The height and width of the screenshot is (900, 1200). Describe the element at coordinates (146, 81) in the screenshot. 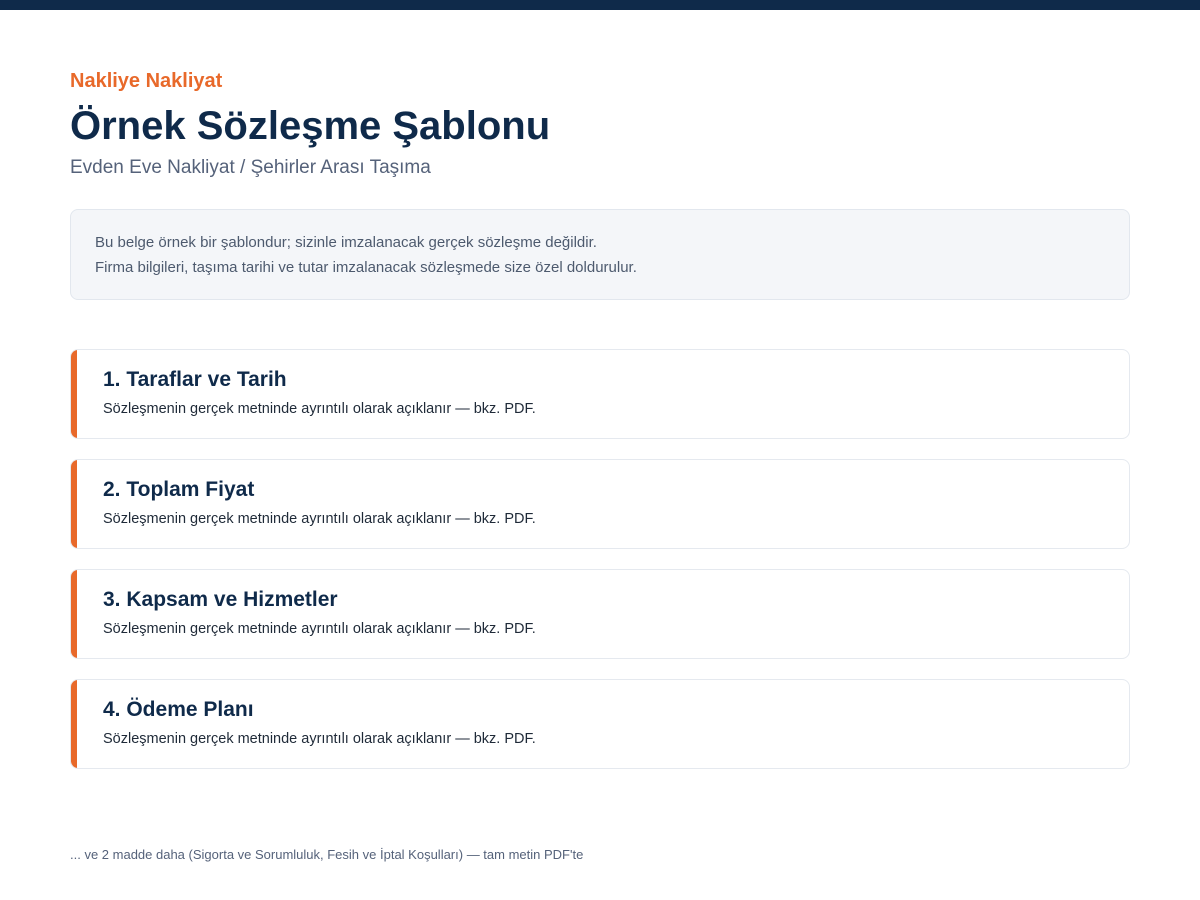

I see `brand-name: Nakliye Nakliyat` at that location.